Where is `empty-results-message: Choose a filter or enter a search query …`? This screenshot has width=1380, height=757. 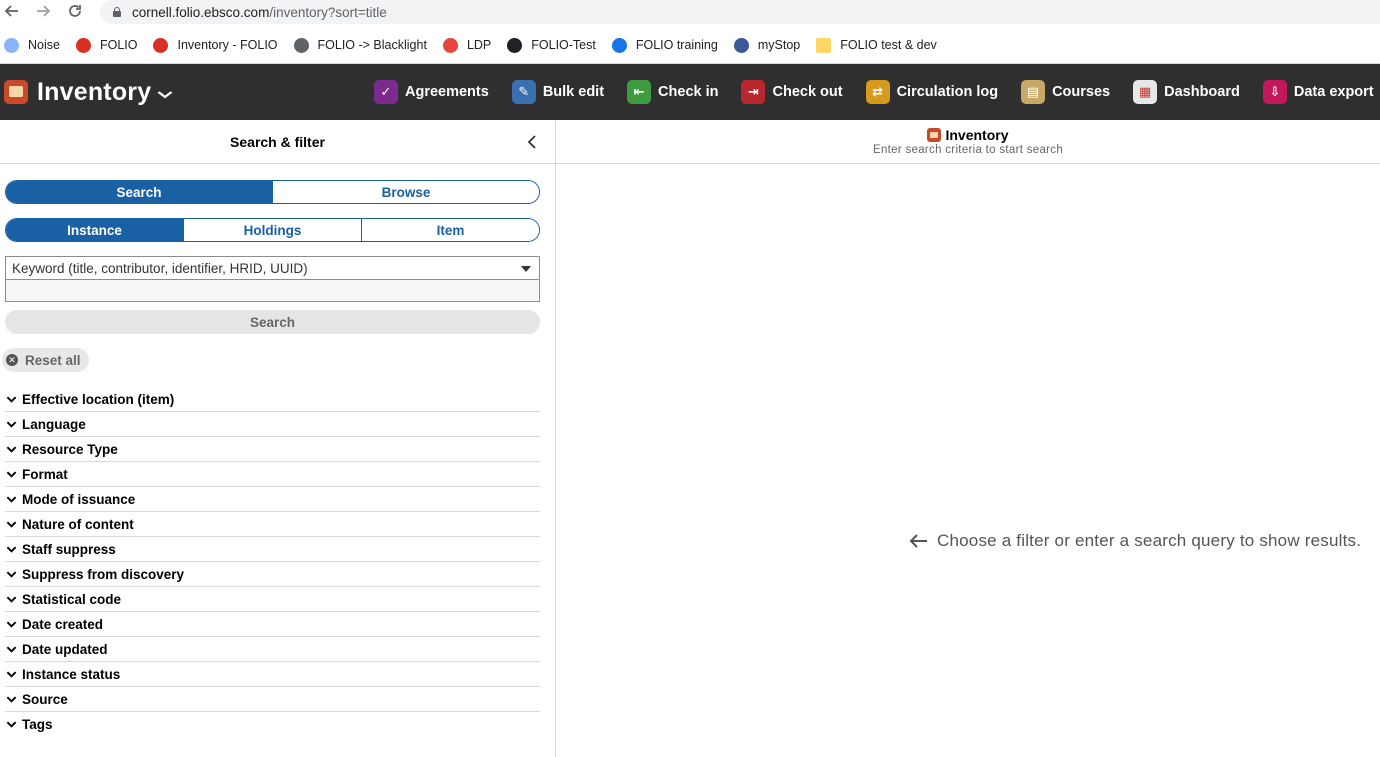 empty-results-message: Choose a filter or enter a search query … is located at coordinates (1134, 541).